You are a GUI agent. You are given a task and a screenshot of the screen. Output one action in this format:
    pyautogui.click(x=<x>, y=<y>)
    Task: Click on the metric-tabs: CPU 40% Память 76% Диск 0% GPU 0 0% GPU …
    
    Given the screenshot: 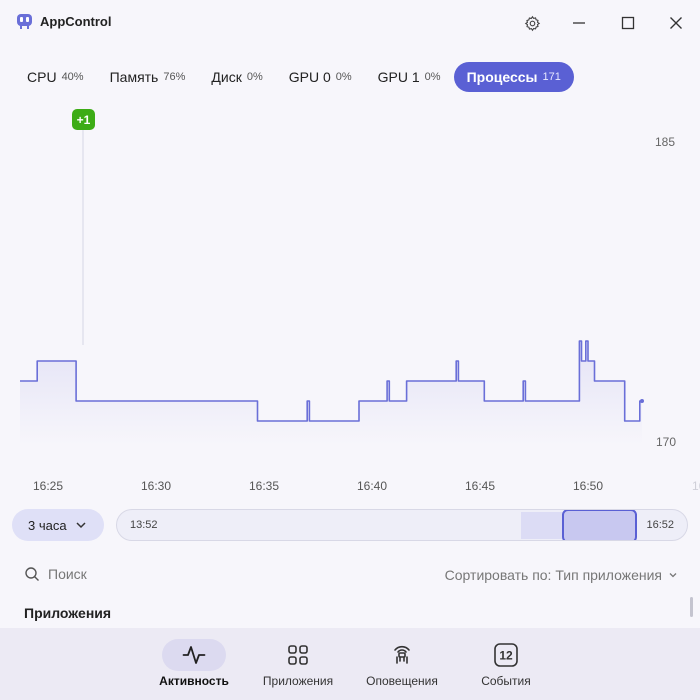 What is the action you would take?
    pyautogui.click(x=294, y=77)
    